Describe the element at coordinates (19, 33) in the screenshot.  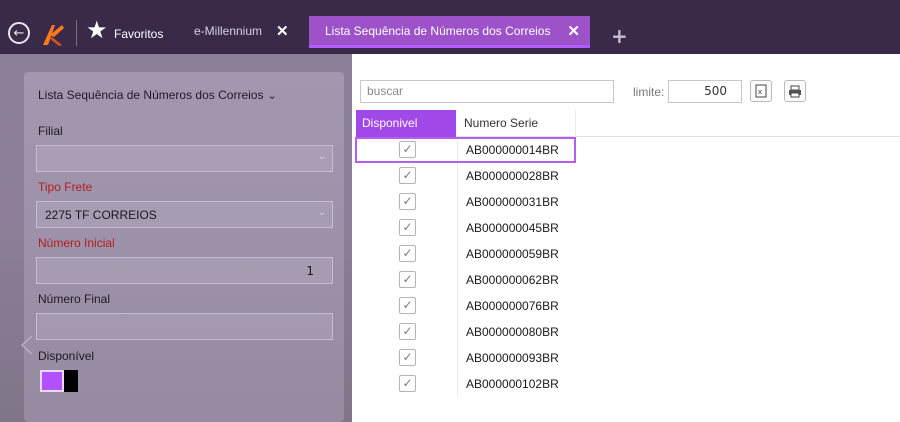
I see `back-arrow-icon: ←` at that location.